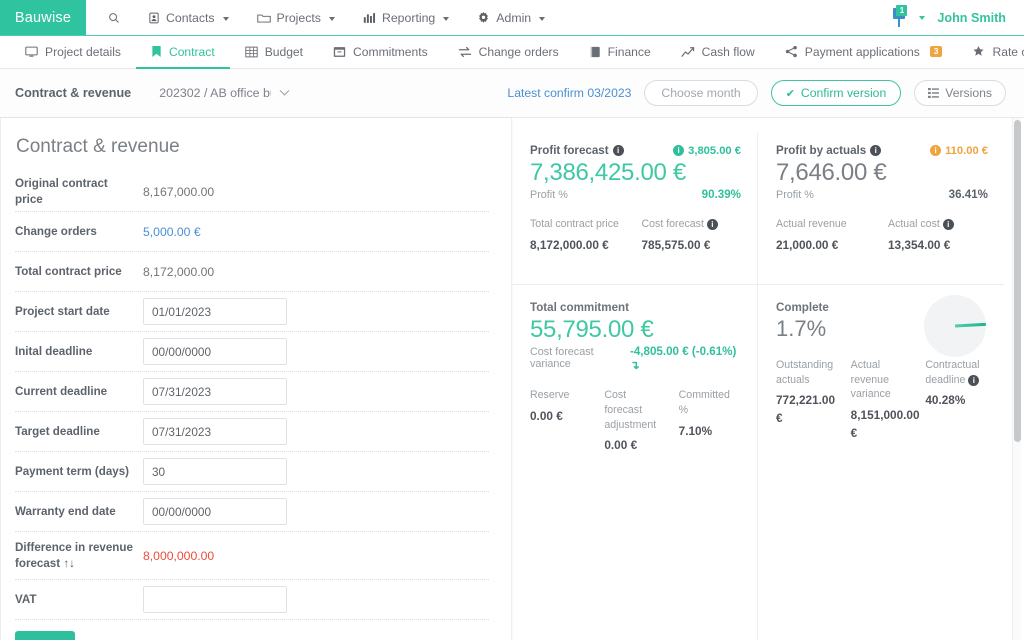  Describe the element at coordinates (390, 51) in the screenshot. I see `tab-label: Commitments` at that location.